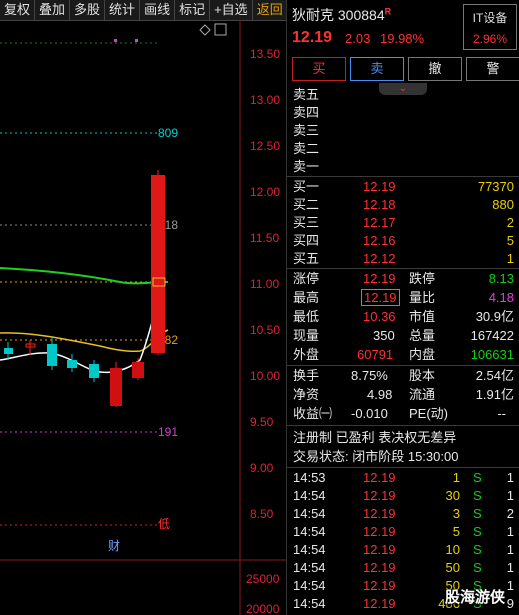 The width and height of the screenshot is (519, 615). Describe the element at coordinates (306, 112) in the screenshot. I see `sell-order-row: 卖四` at that location.